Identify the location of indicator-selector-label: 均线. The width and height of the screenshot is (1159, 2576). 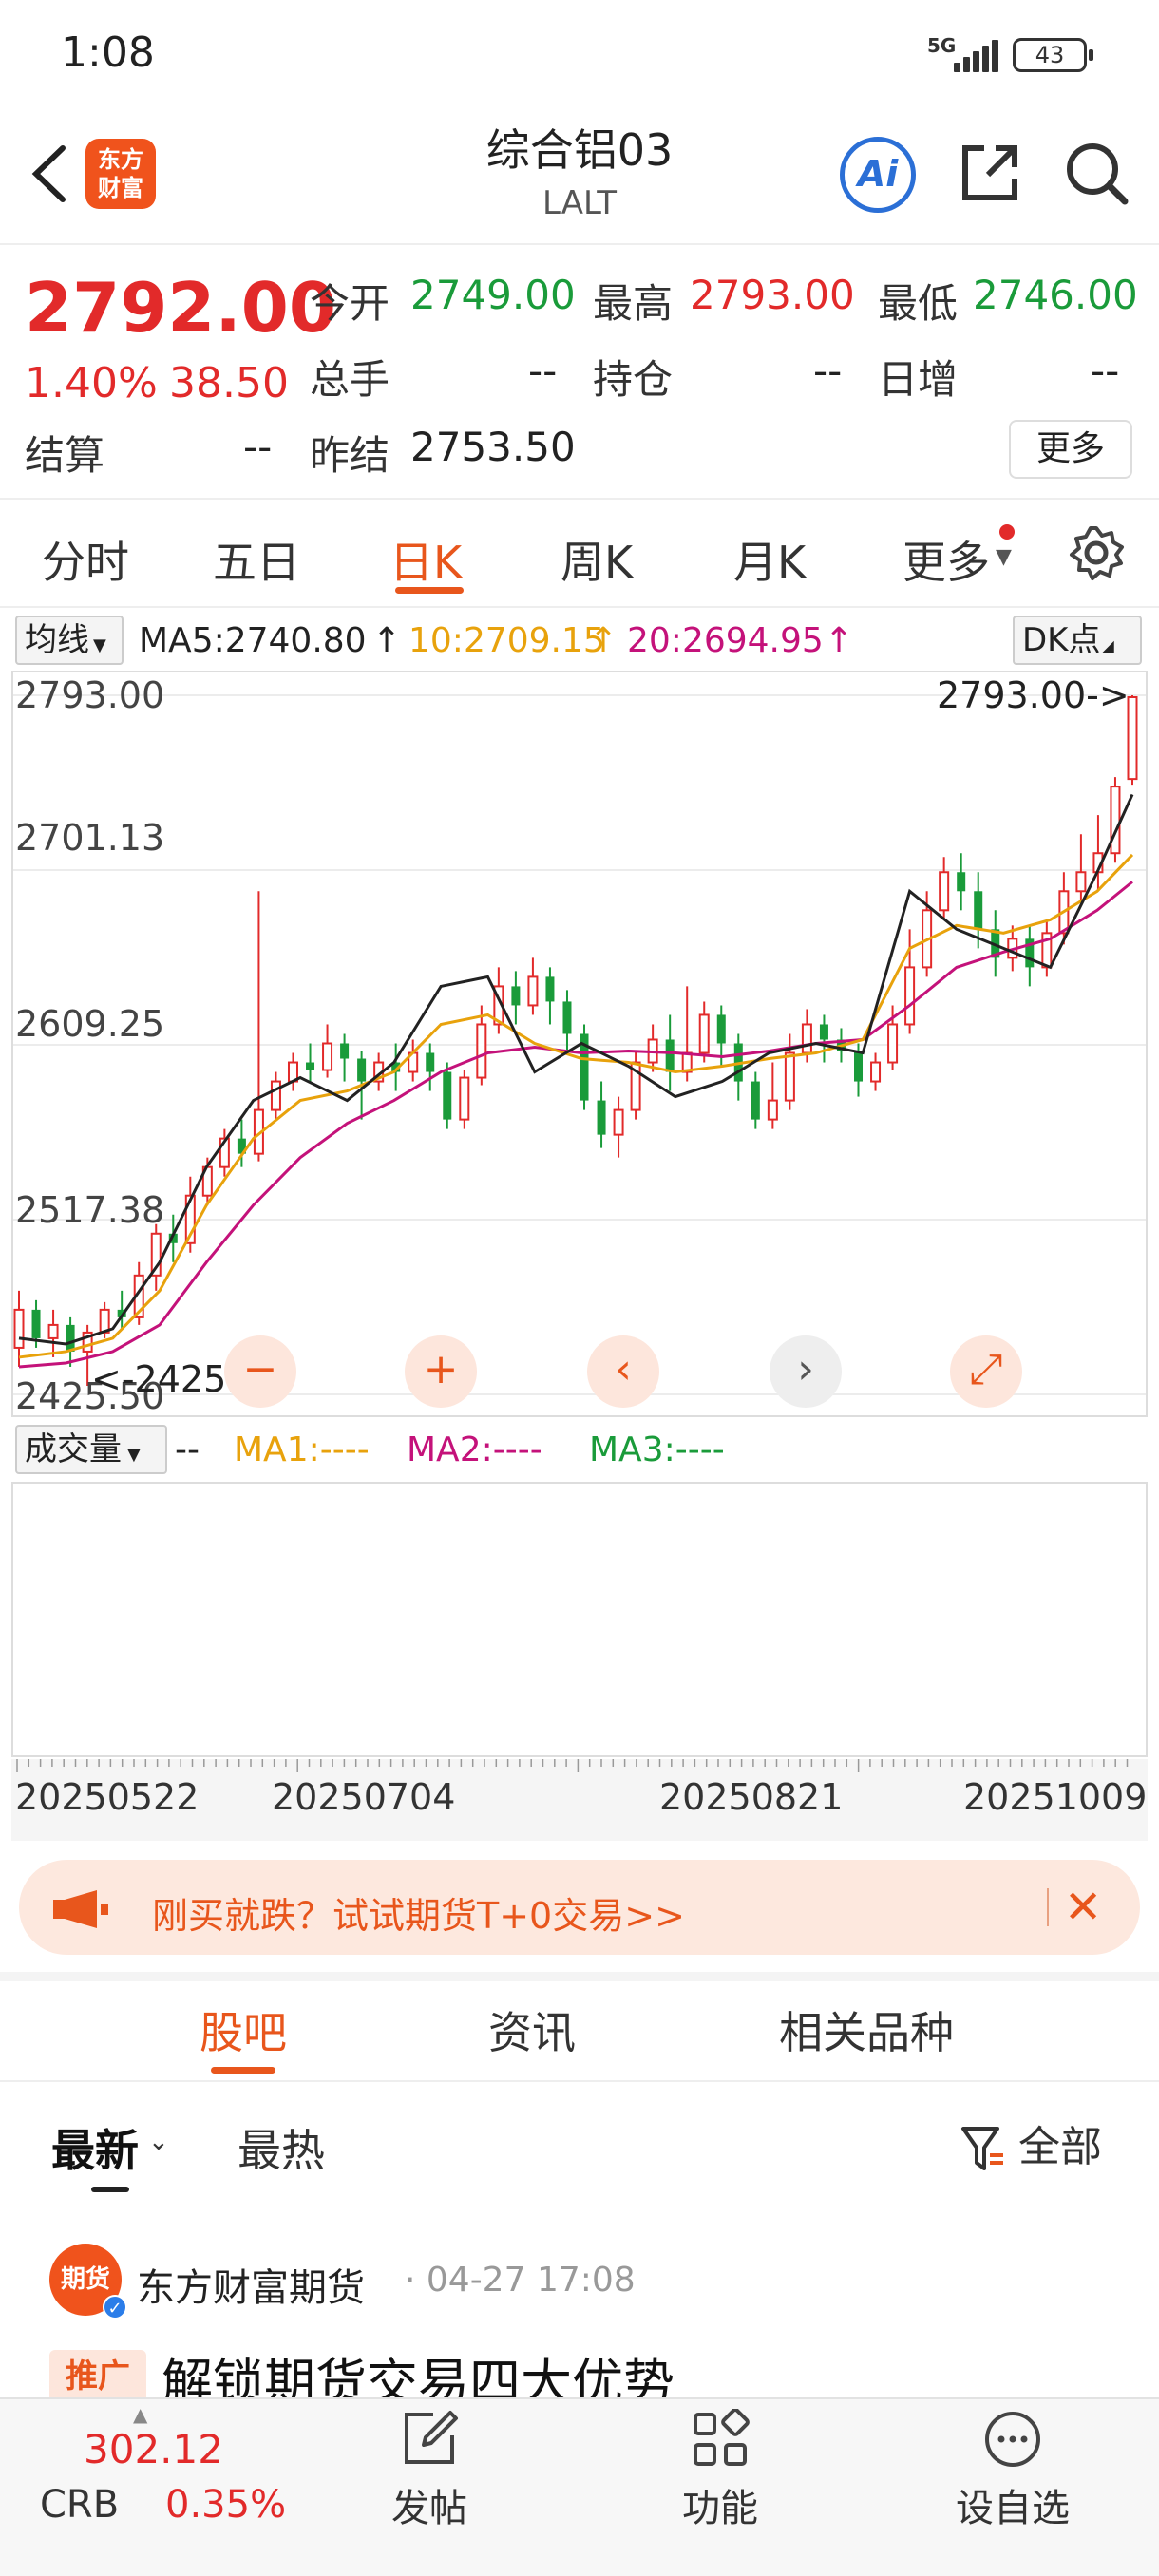
(57, 640).